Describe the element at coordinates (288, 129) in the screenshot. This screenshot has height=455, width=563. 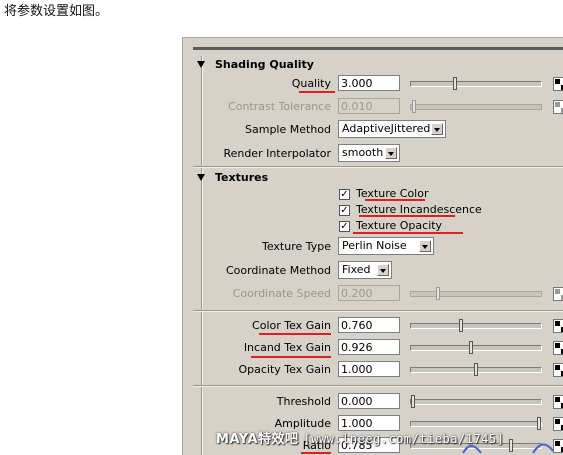
I see `sample-method-label: Sample Method` at that location.